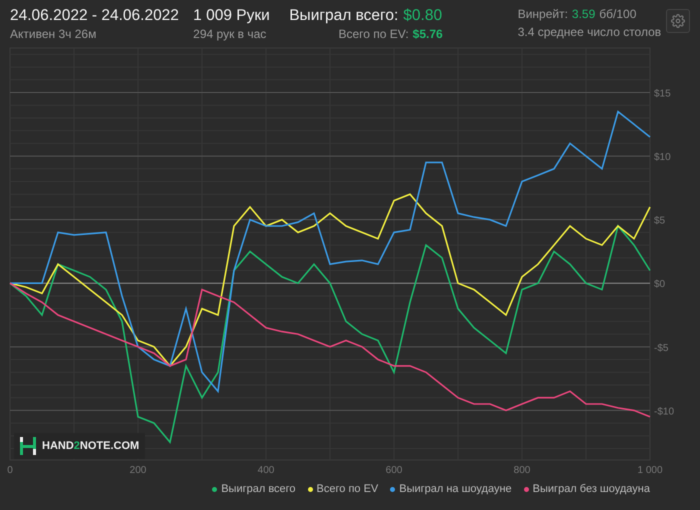 The width and height of the screenshot is (700, 510). What do you see at coordinates (522, 470) in the screenshot?
I see `x-tick-label: 800` at bounding box center [522, 470].